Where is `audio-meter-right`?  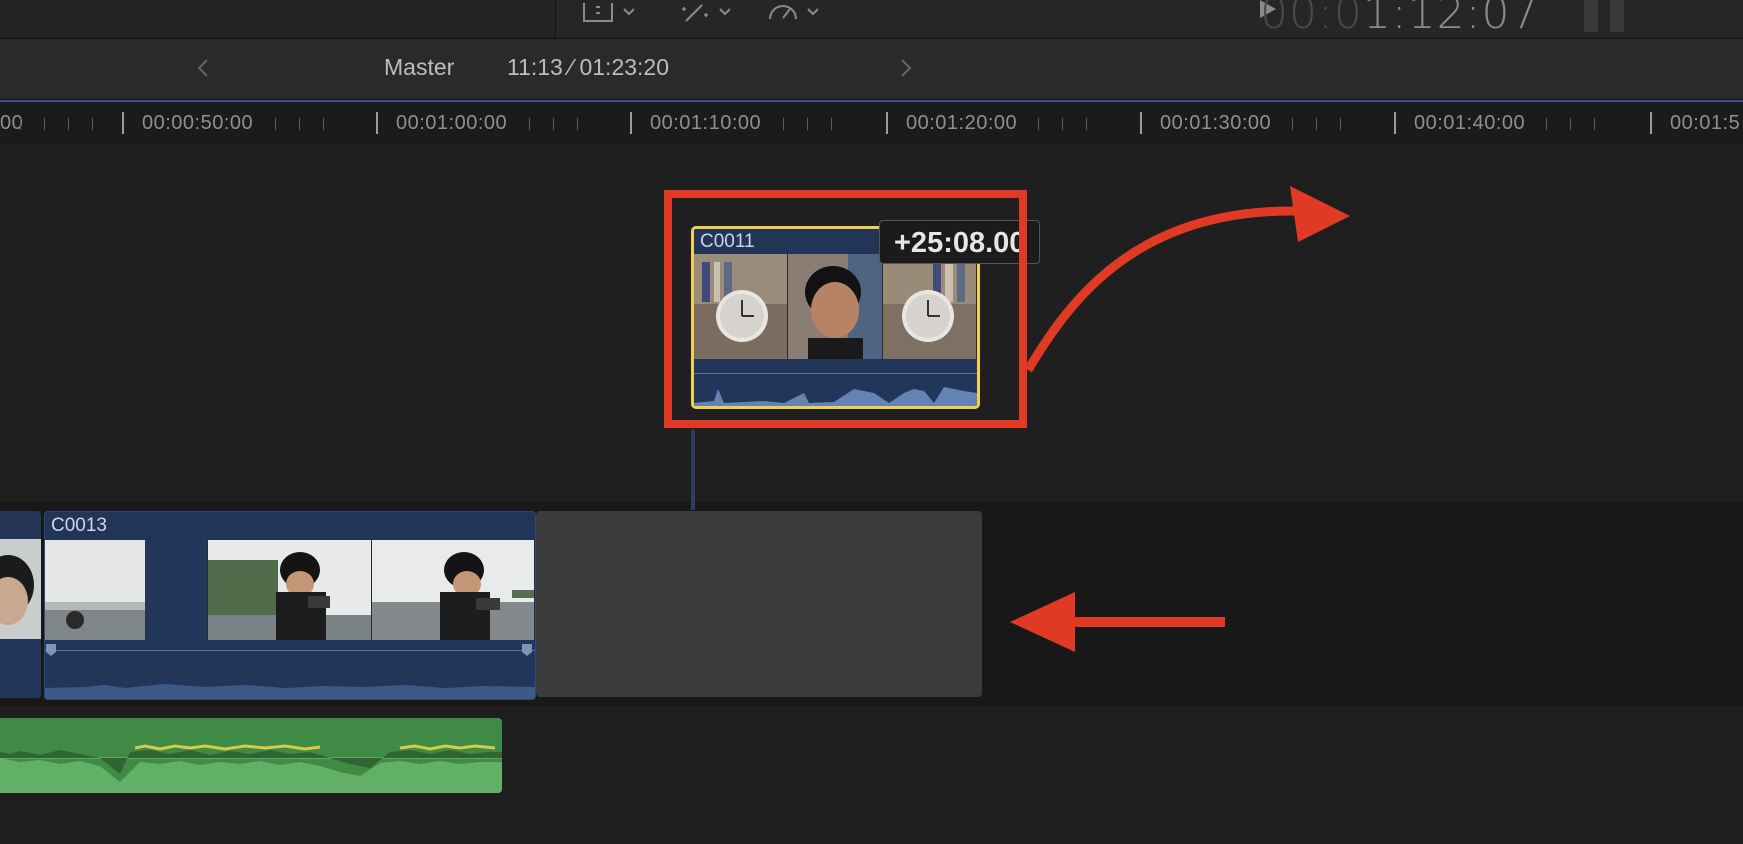
audio-meter-right is located at coordinates (1617, 16).